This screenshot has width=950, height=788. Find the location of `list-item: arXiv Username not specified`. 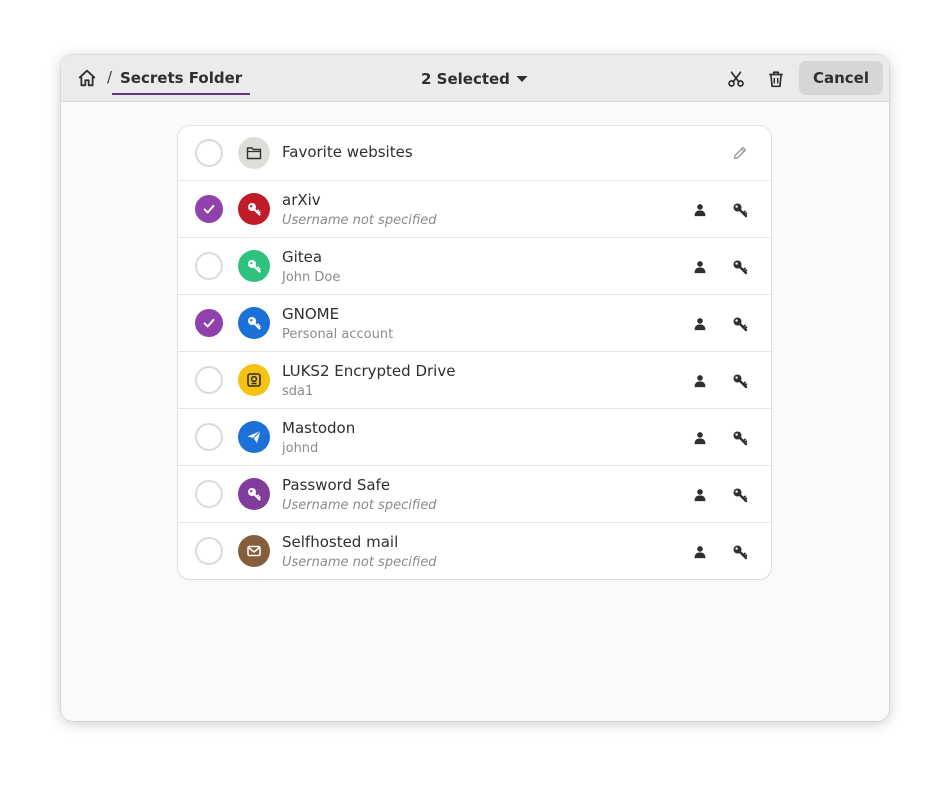

list-item: arXiv Username not specified is located at coordinates (474, 208).